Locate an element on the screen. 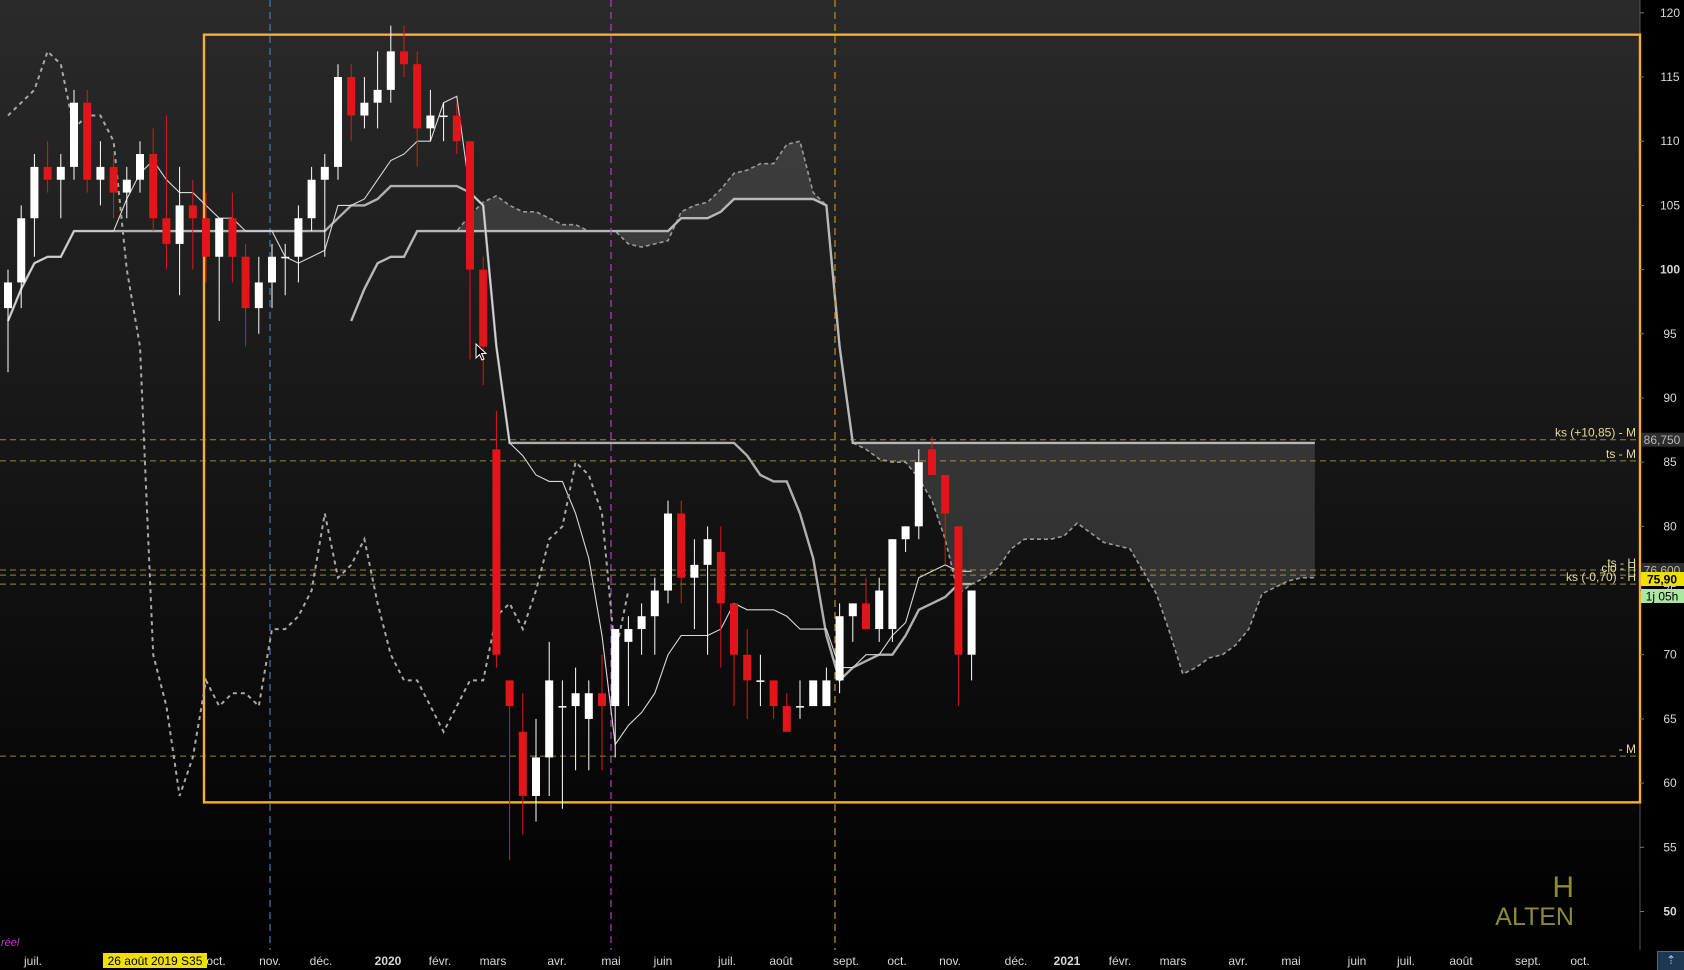 This screenshot has height=970, width=1684. y-tick-label: 120 is located at coordinates (1670, 13).